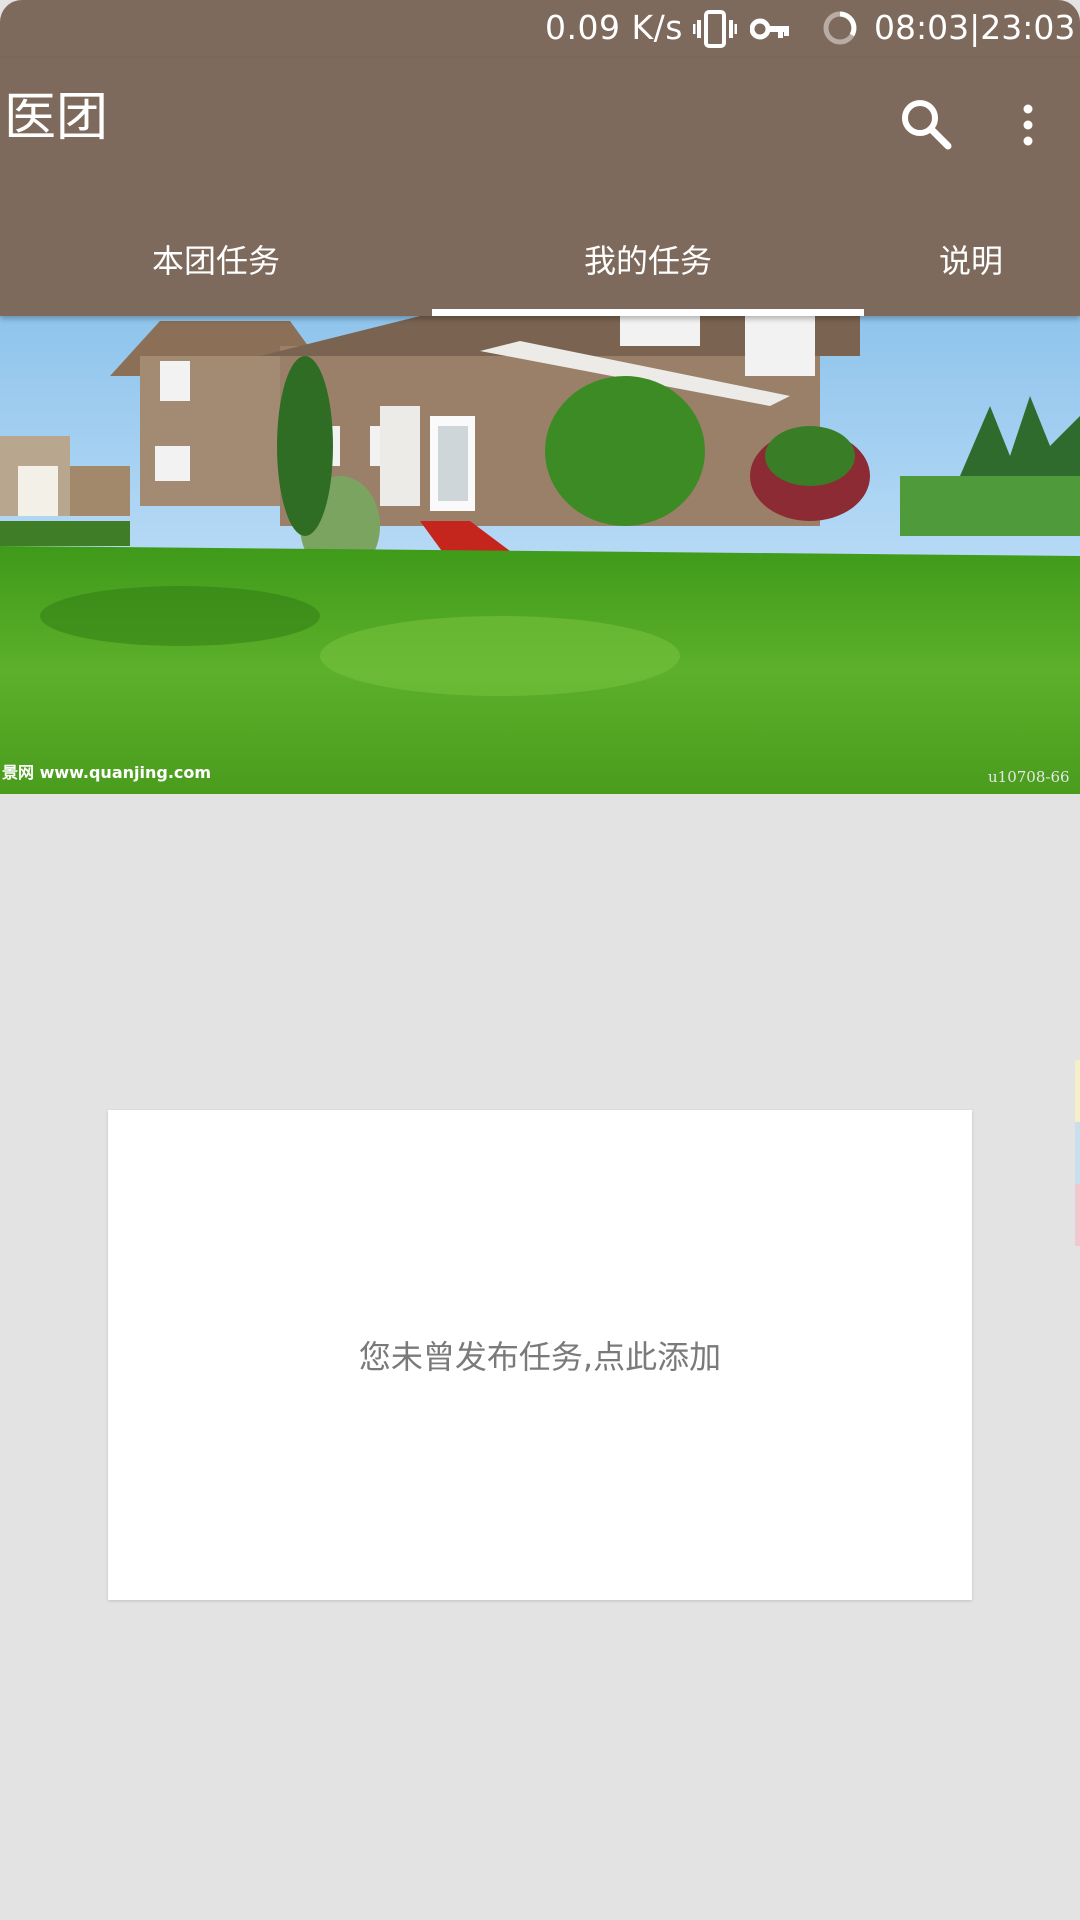 This screenshot has width=1080, height=1920. What do you see at coordinates (1077, 1153) in the screenshot?
I see `edge-indicator-blue` at bounding box center [1077, 1153].